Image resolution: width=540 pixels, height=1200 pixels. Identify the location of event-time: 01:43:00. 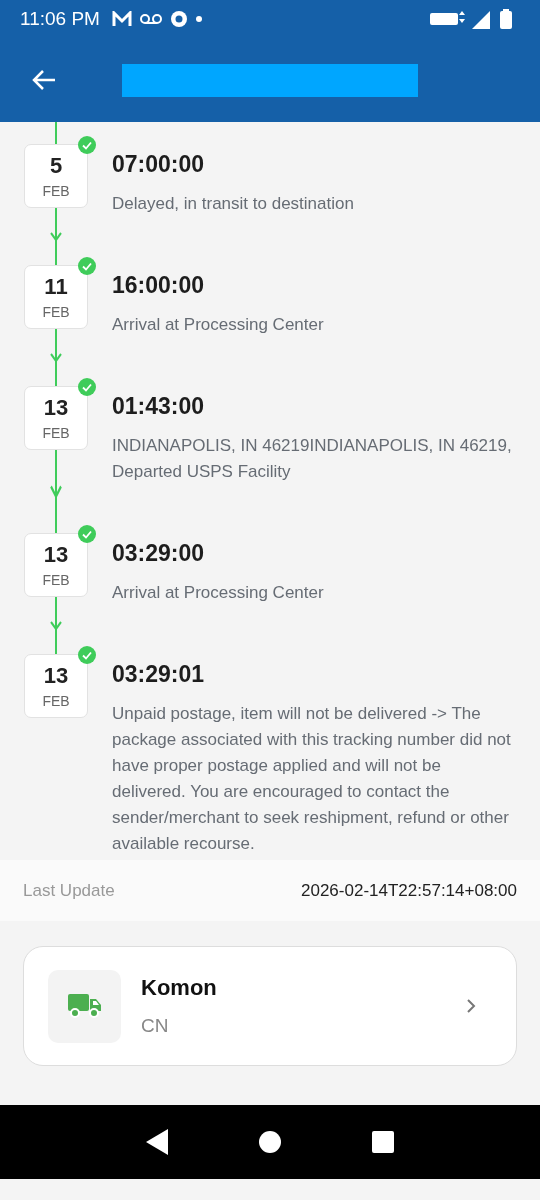
(159, 406).